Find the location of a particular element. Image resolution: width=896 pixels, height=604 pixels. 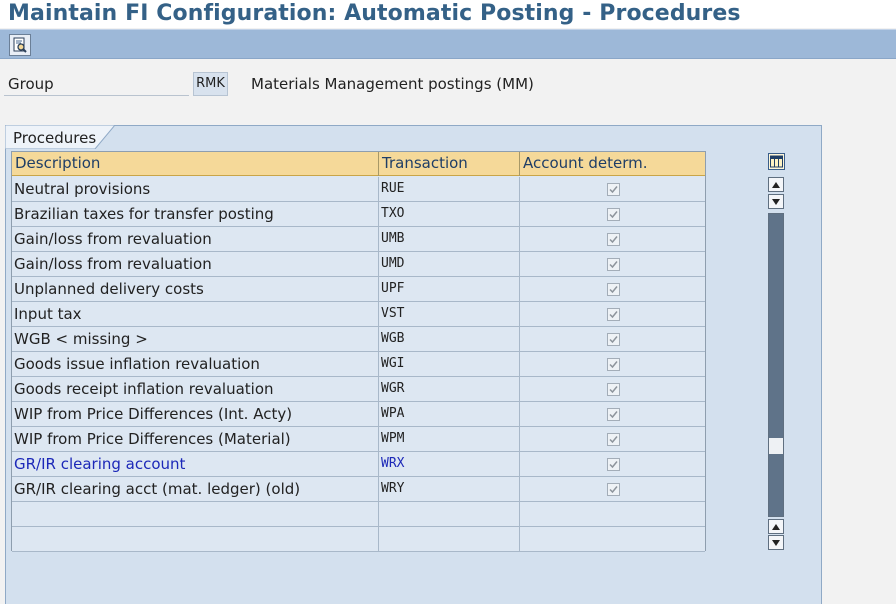

scroll-up-button is located at coordinates (776, 184).